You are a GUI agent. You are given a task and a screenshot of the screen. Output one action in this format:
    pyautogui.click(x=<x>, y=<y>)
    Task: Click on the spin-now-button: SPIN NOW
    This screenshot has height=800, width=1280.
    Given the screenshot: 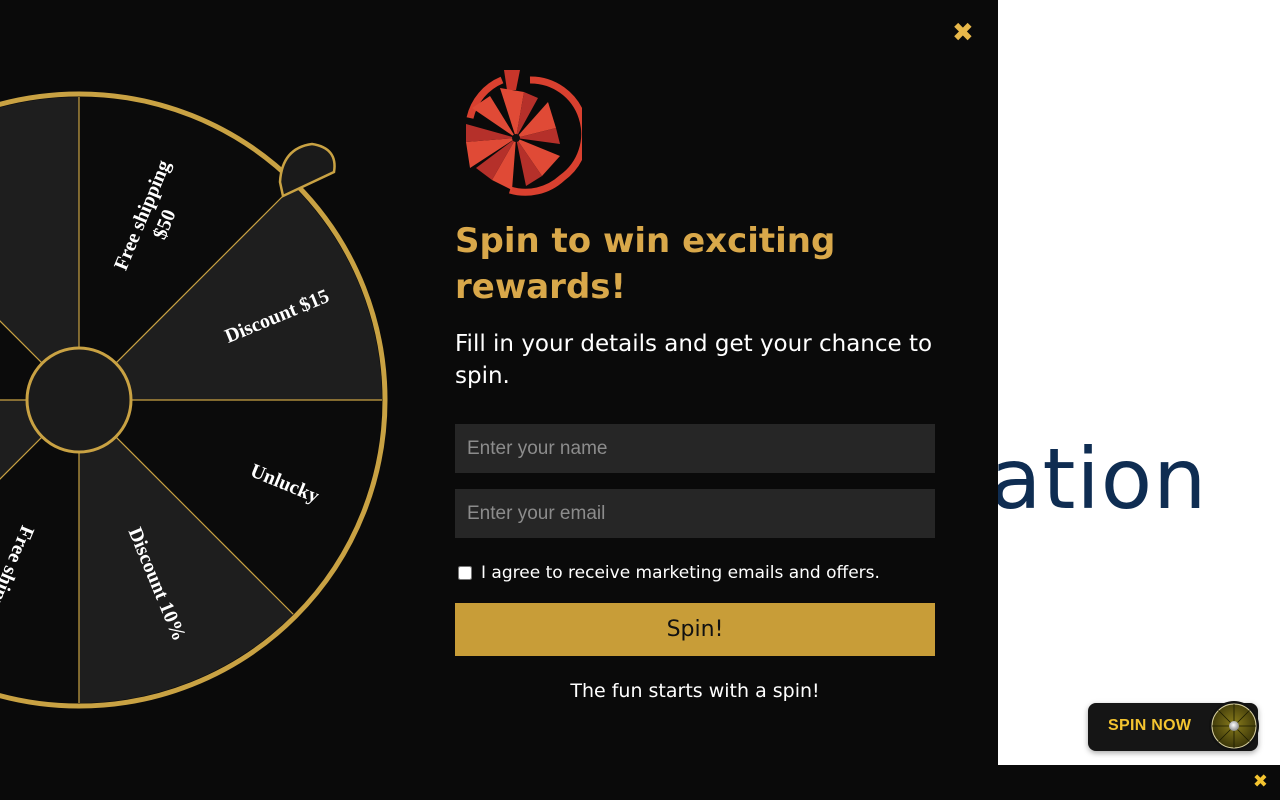 What is the action you would take?
    pyautogui.click(x=1173, y=726)
    